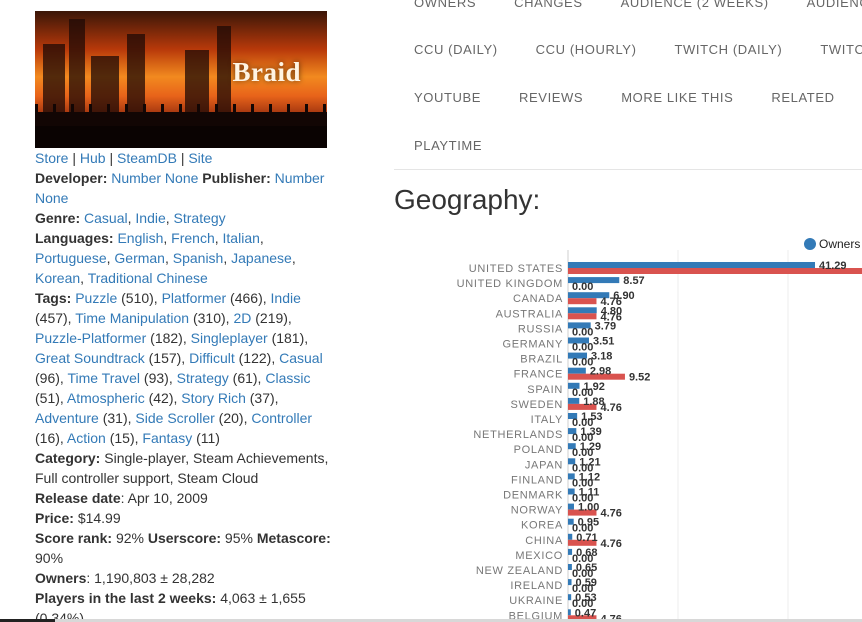  I want to click on tag-link: Difficult, so click(212, 358).